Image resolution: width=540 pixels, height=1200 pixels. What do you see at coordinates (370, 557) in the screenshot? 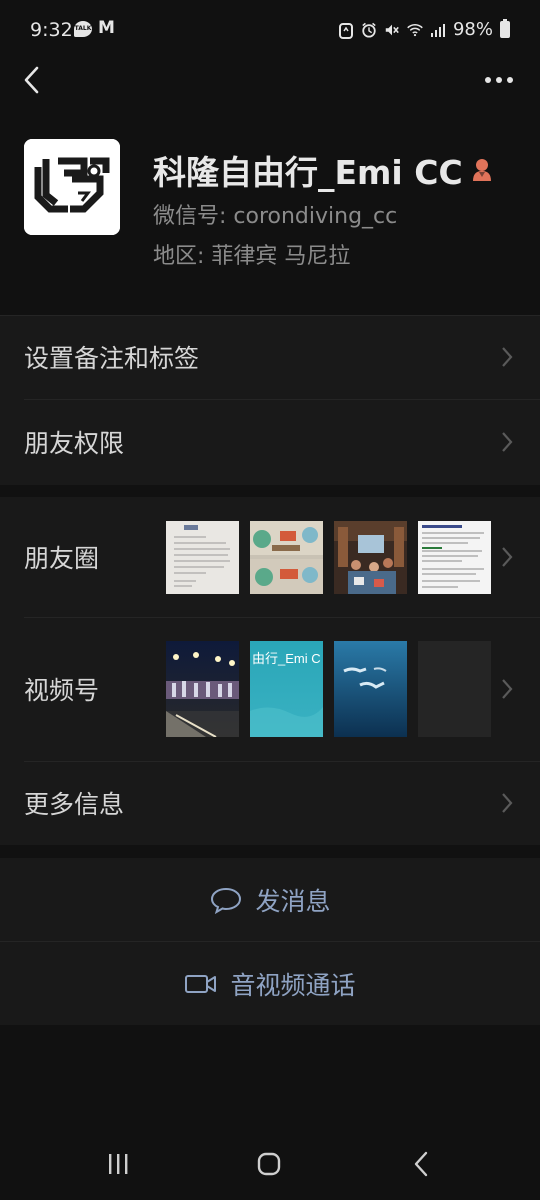
I see `moments-thumb-restaurant` at bounding box center [370, 557].